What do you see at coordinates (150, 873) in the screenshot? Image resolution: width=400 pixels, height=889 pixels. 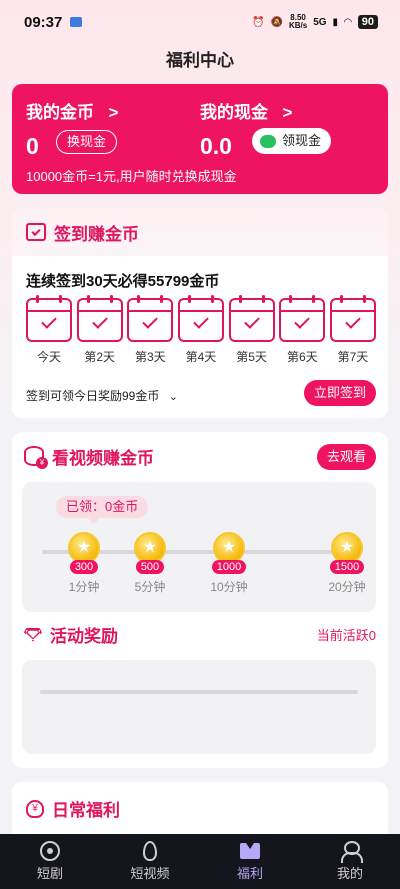 I see `tab-label: 短视频` at bounding box center [150, 873].